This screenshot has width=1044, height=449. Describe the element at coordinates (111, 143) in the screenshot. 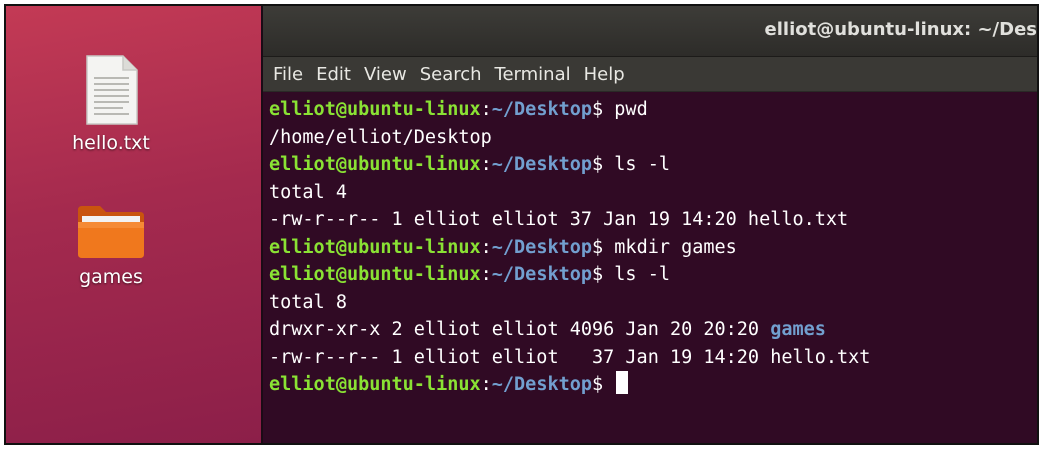

I see `desktop-icon-label: hello.txt` at that location.